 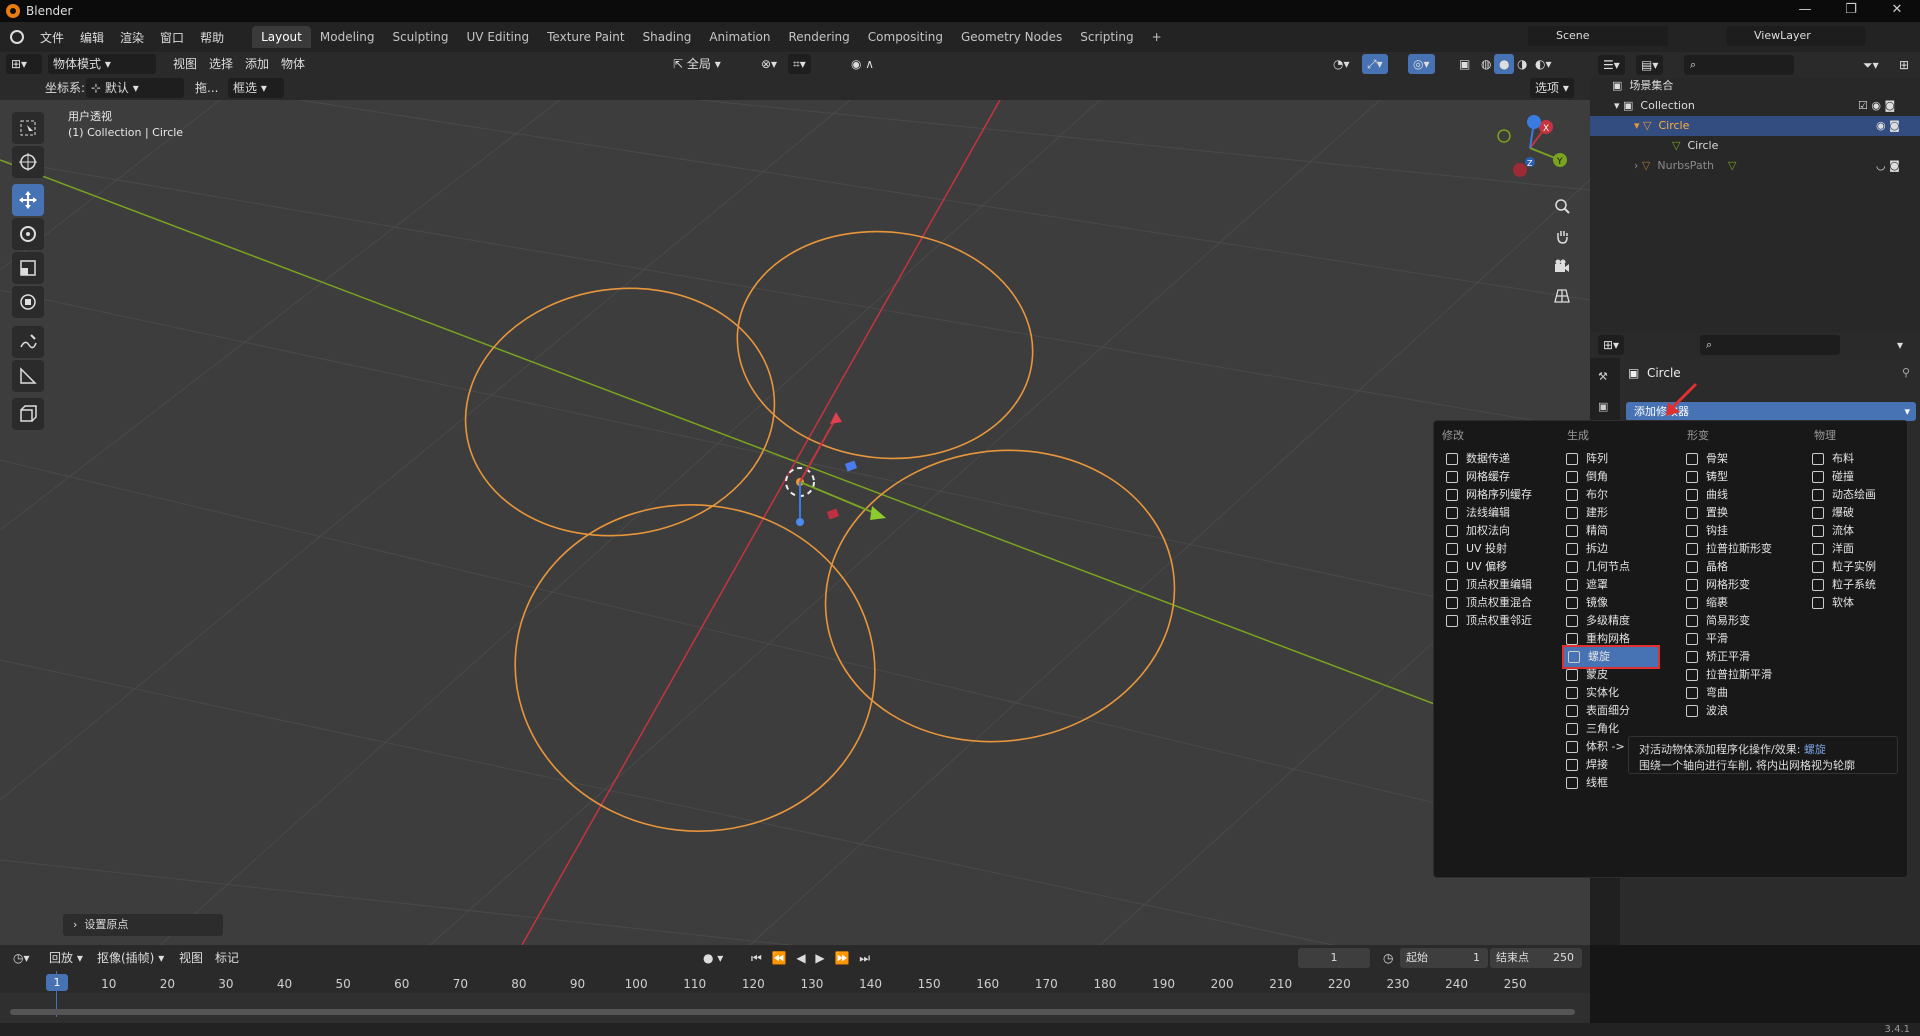 I want to click on coord-dropdown: ⊹ 默认 ▾, so click(x=135, y=88).